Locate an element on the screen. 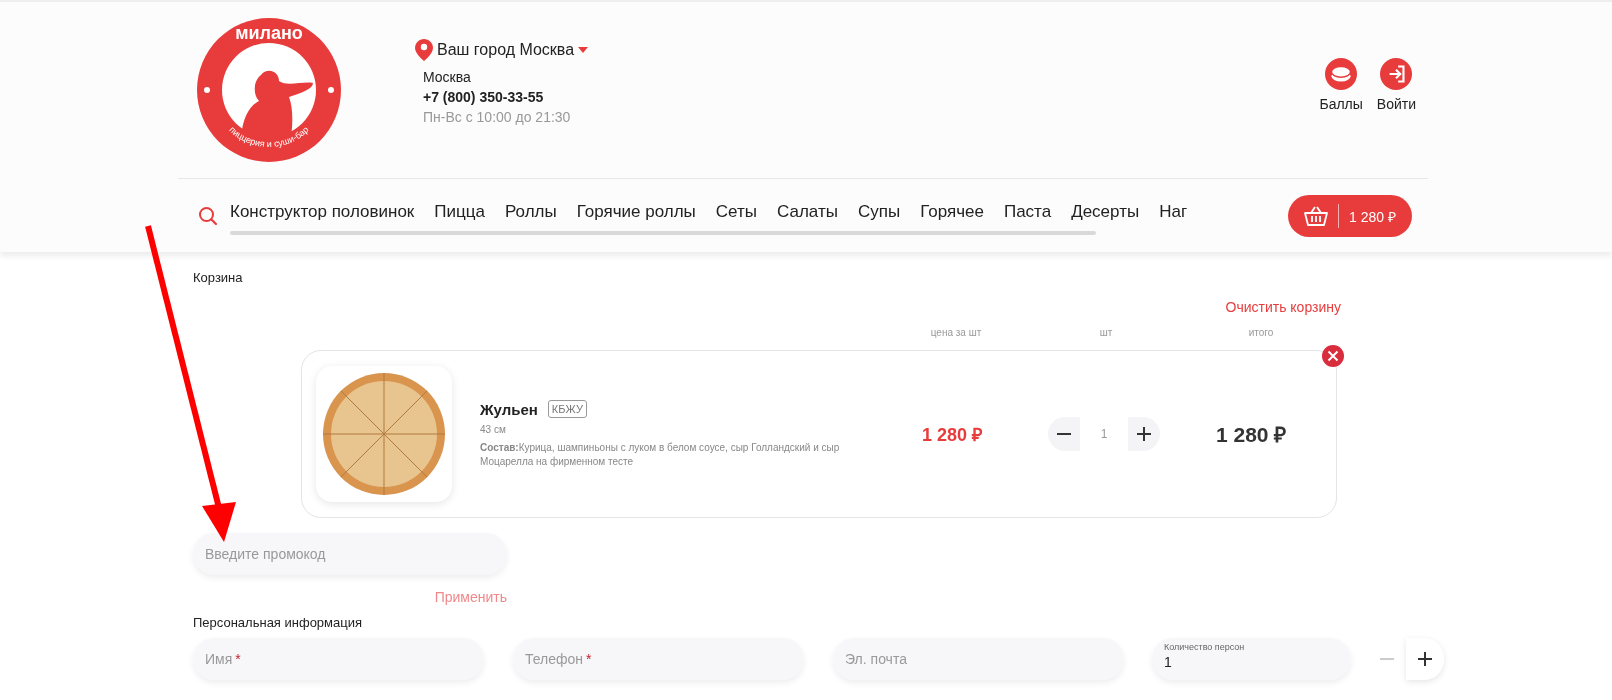  product-size: 43 см is located at coordinates (493, 429).